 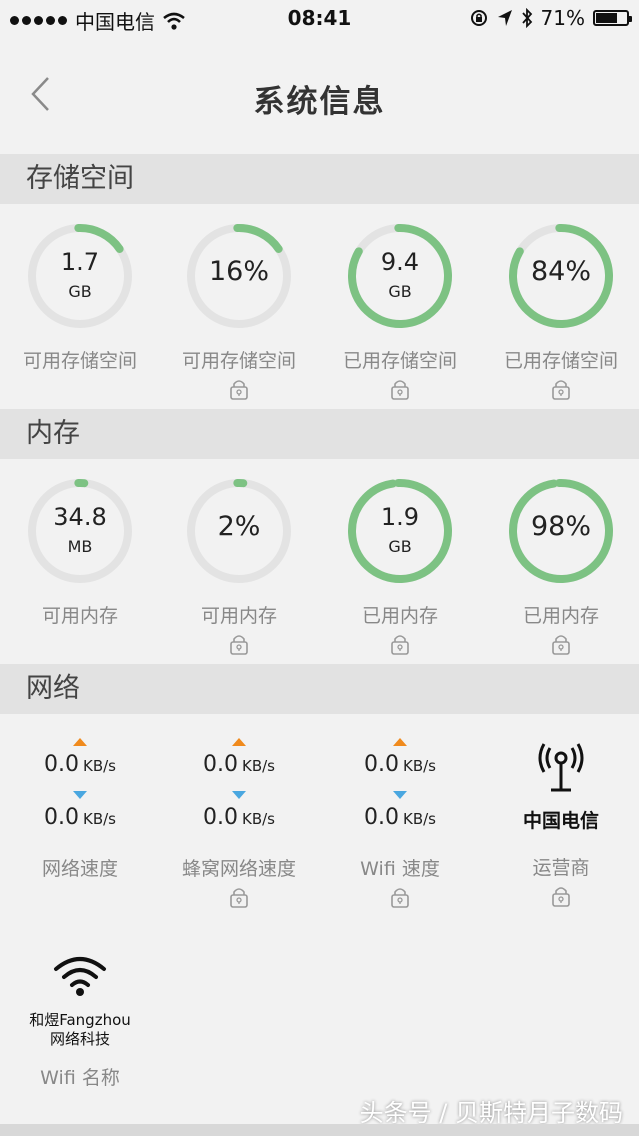 I want to click on memory-item: 34.8 MB 可用内存, so click(x=80, y=552).